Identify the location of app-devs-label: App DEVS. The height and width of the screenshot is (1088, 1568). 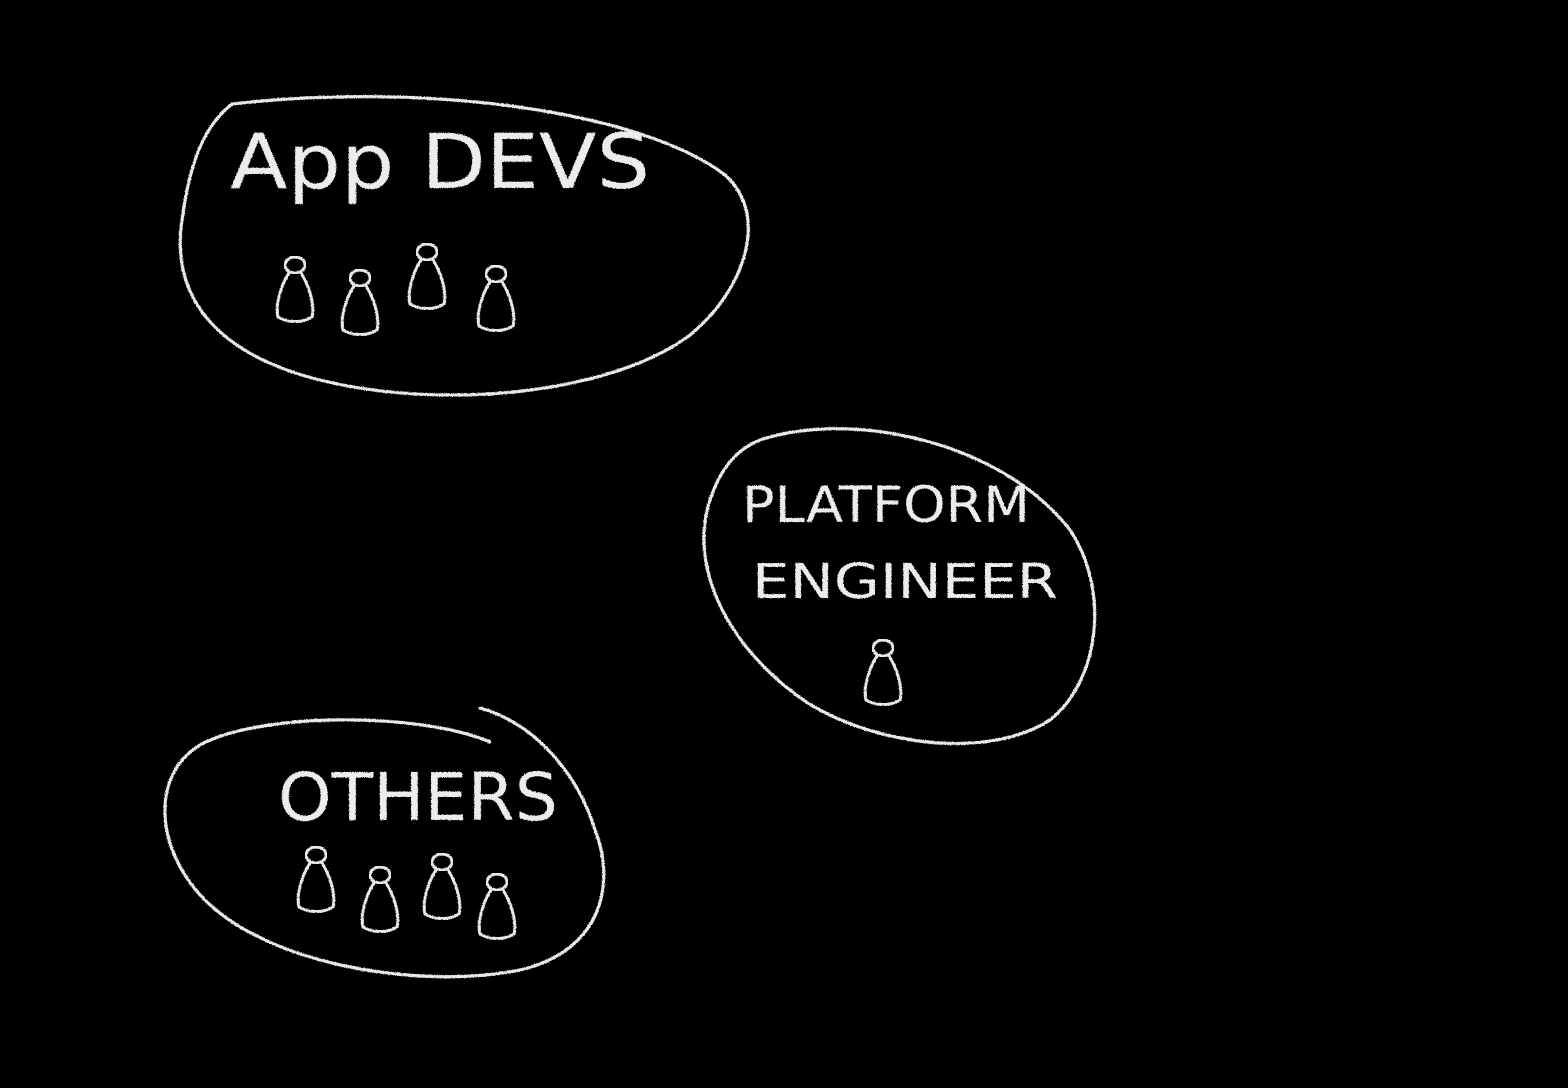
(440, 161).